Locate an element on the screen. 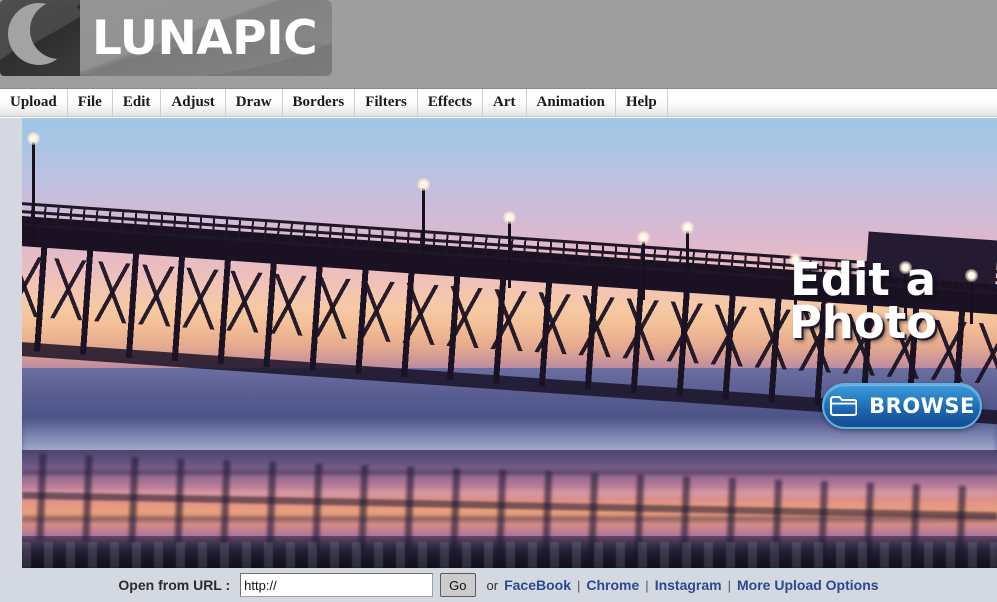 This screenshot has height=602, width=997. menu-item-draw: Draw is located at coordinates (254, 102).